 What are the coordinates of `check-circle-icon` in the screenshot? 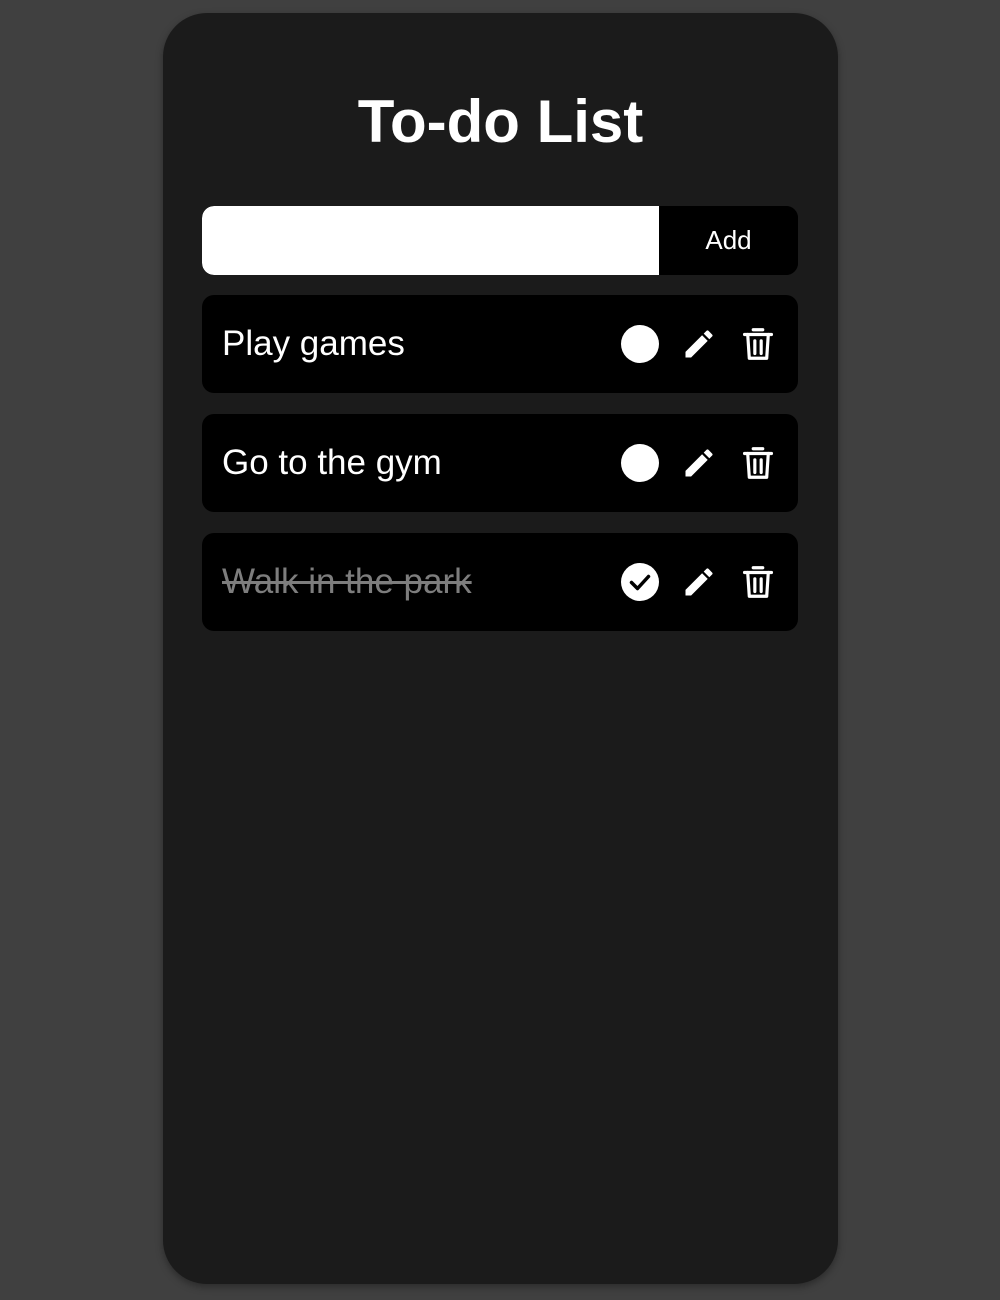 It's located at (640, 582).